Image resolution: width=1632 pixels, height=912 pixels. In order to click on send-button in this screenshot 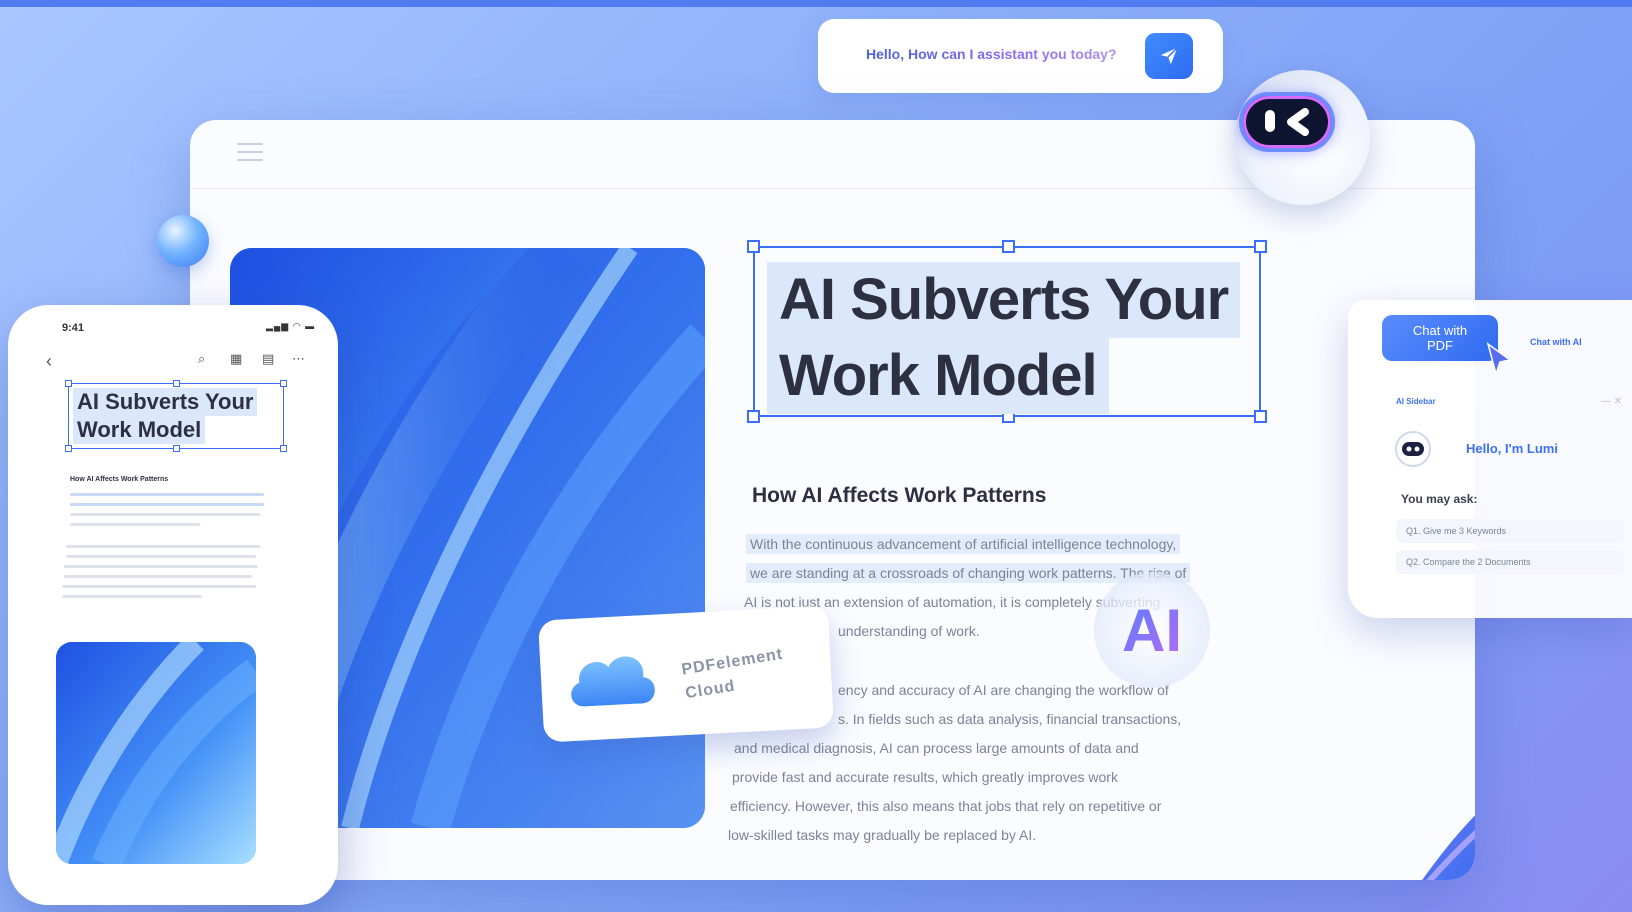, I will do `click(1169, 56)`.